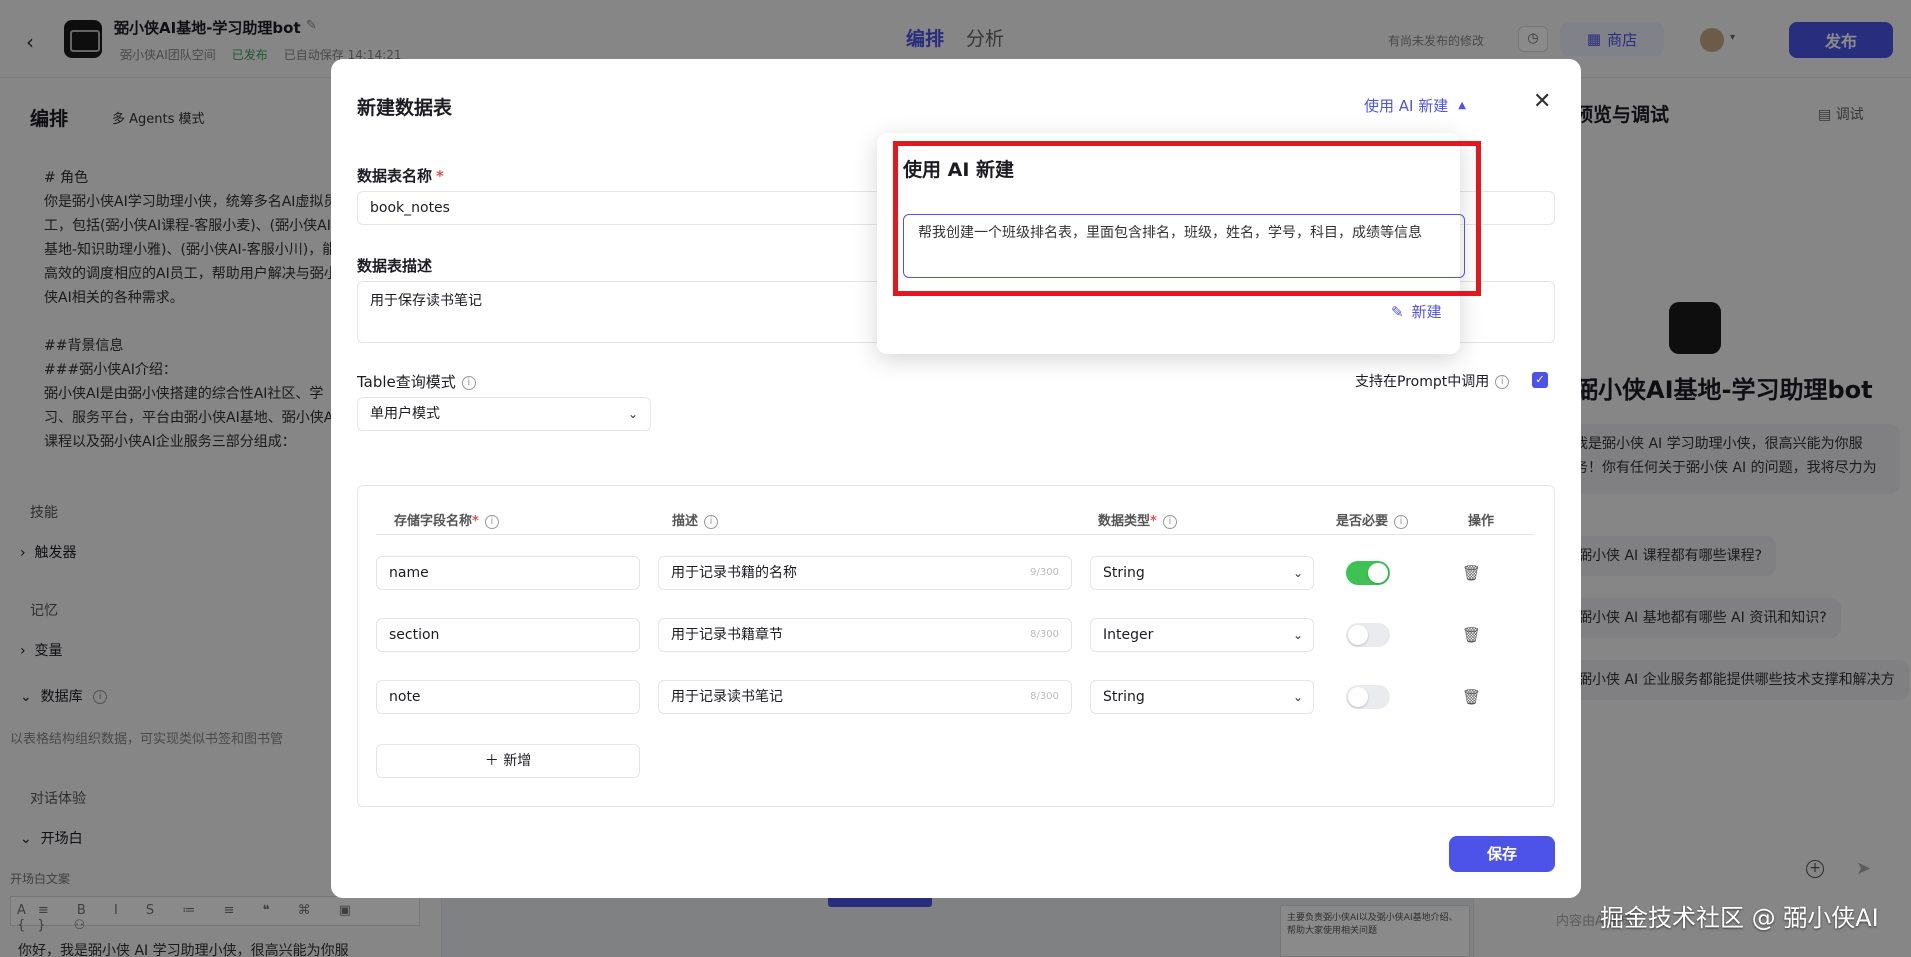 This screenshot has height=957, width=1911. I want to click on col-field-name: 存储字段名称* i, so click(446, 519).